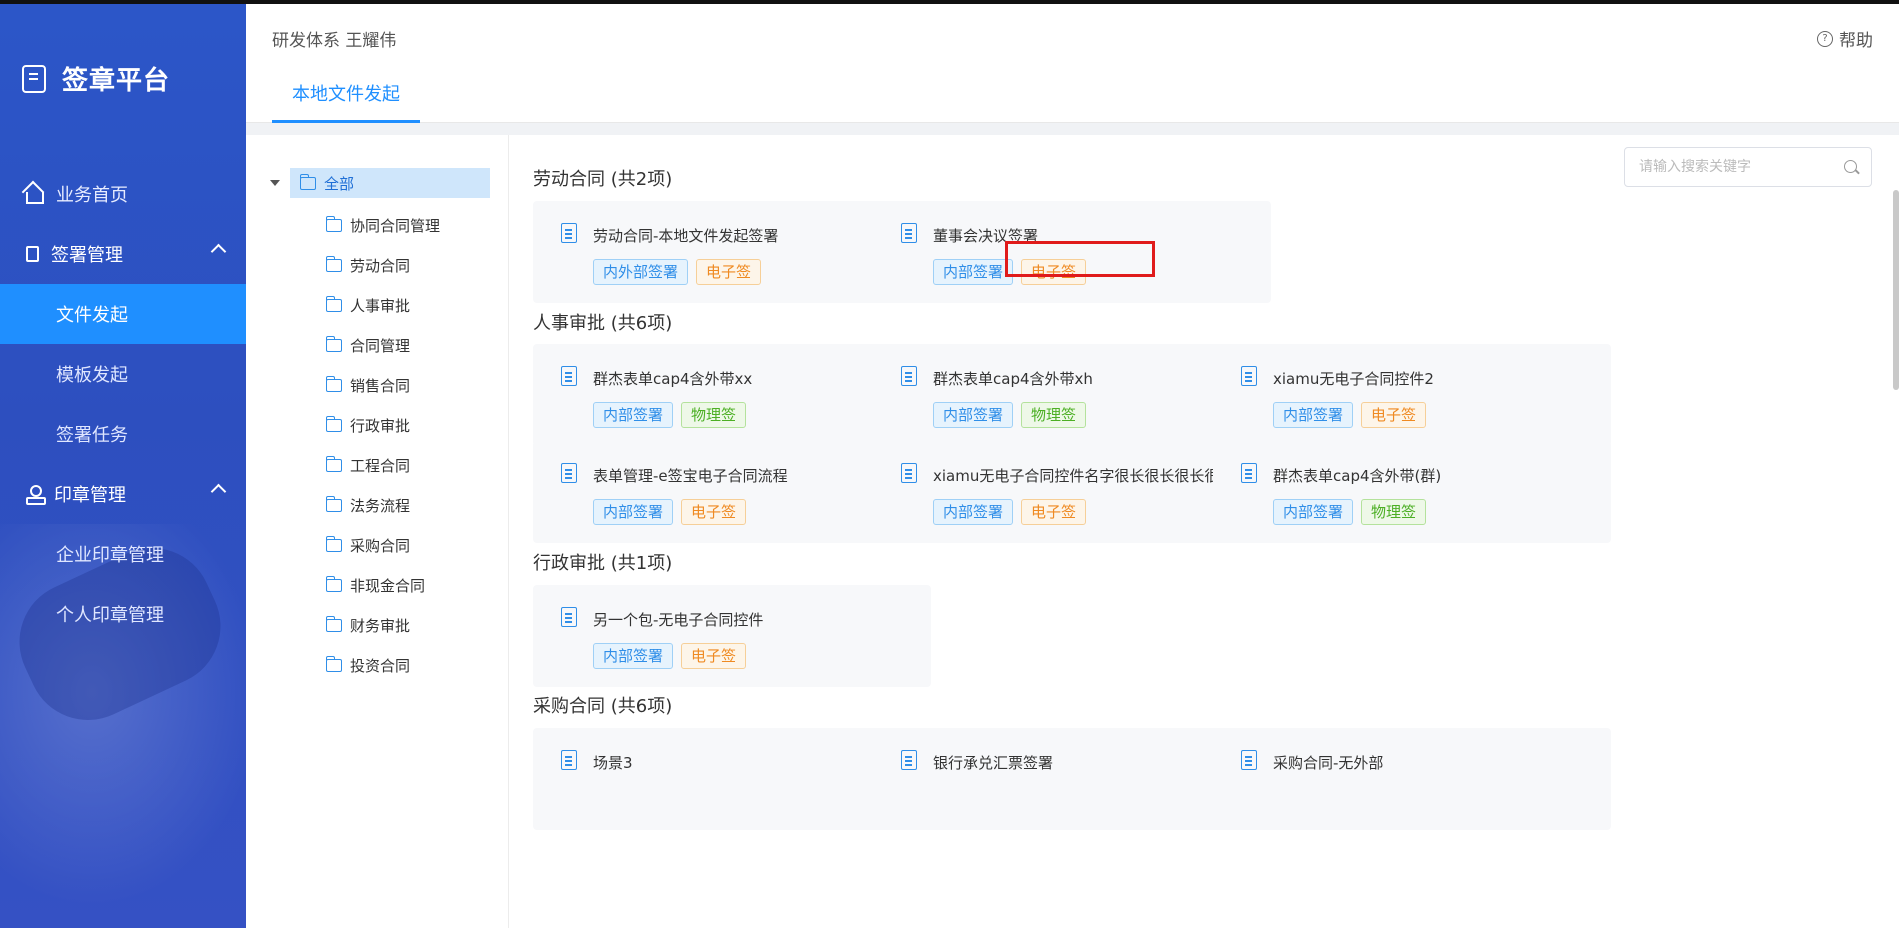 The image size is (1899, 928). What do you see at coordinates (1825, 38) in the screenshot?
I see `question-icon: ?` at bounding box center [1825, 38].